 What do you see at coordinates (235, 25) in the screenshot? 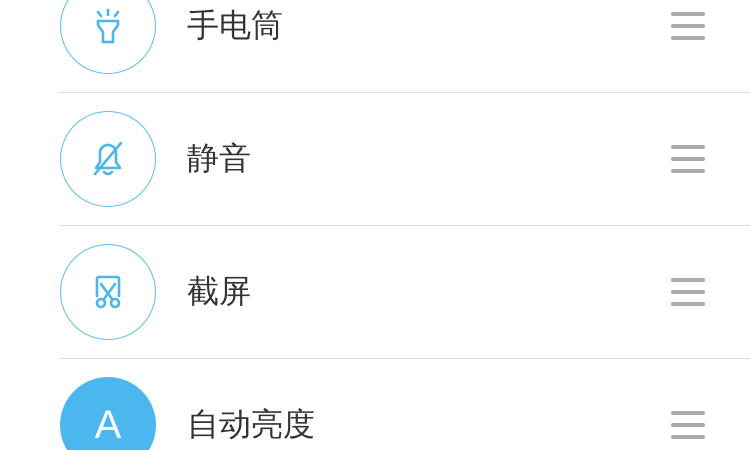
I see `item-label: 手电筒` at bounding box center [235, 25].